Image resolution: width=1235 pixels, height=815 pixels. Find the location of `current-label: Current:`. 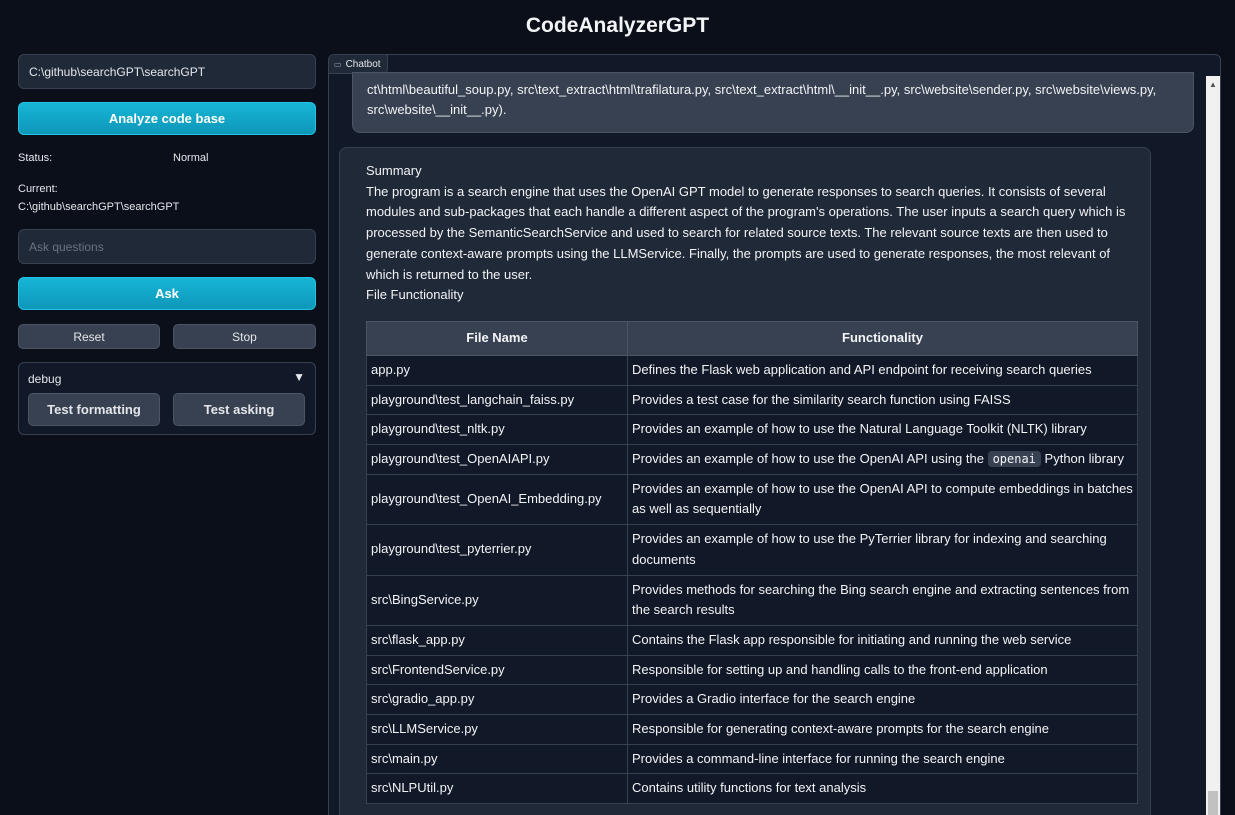

current-label: Current: is located at coordinates (38, 189).